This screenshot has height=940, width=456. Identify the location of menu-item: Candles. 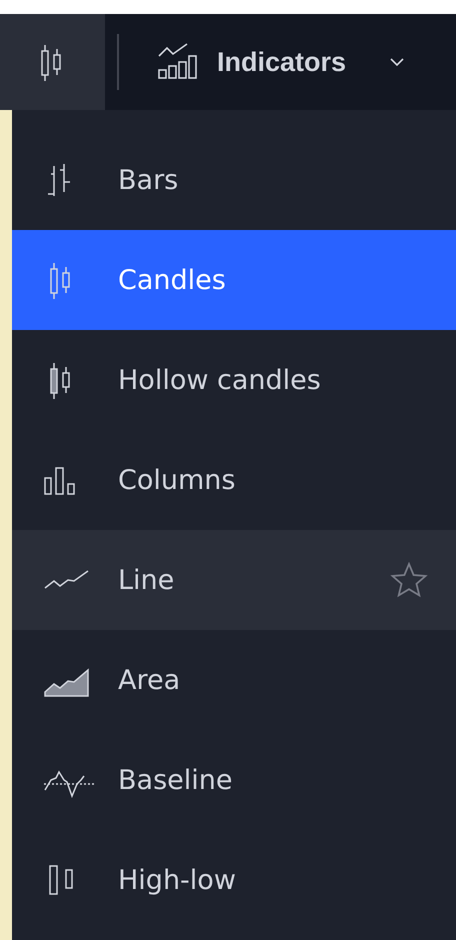
(234, 280).